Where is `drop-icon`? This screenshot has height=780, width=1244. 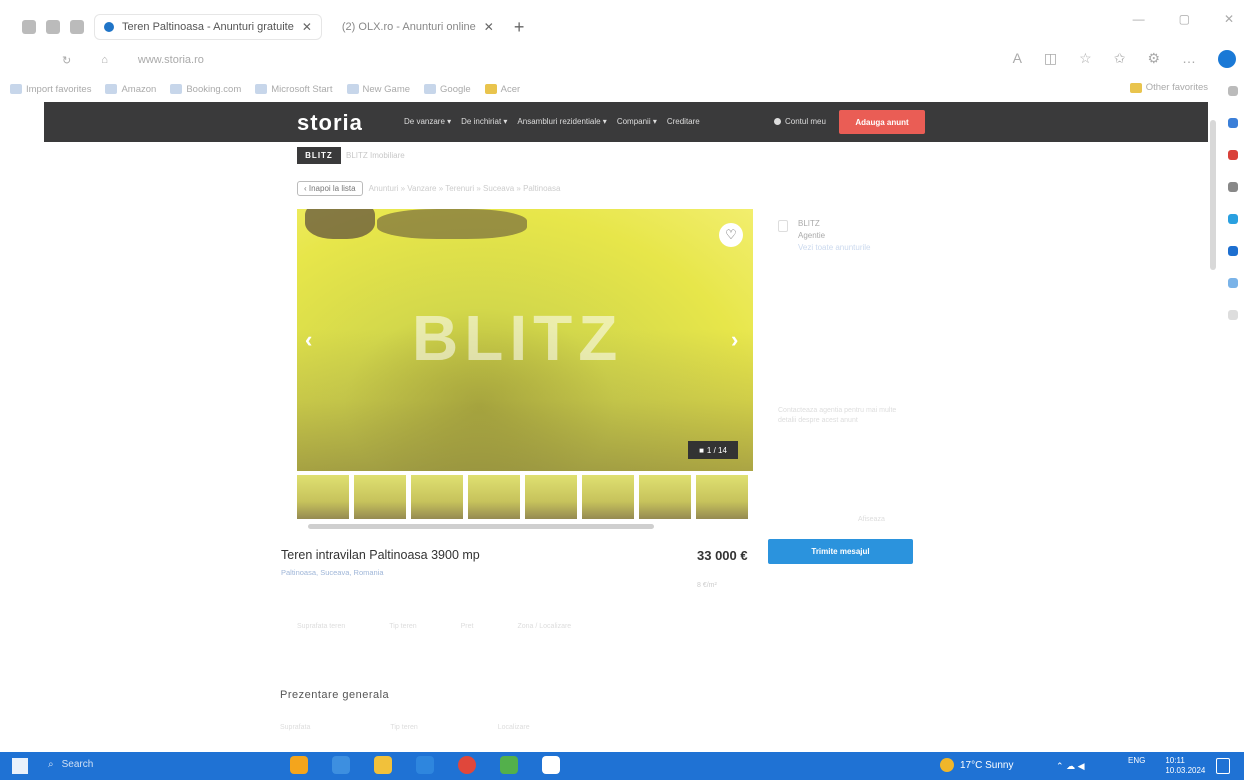 drop-icon is located at coordinates (1233, 283).